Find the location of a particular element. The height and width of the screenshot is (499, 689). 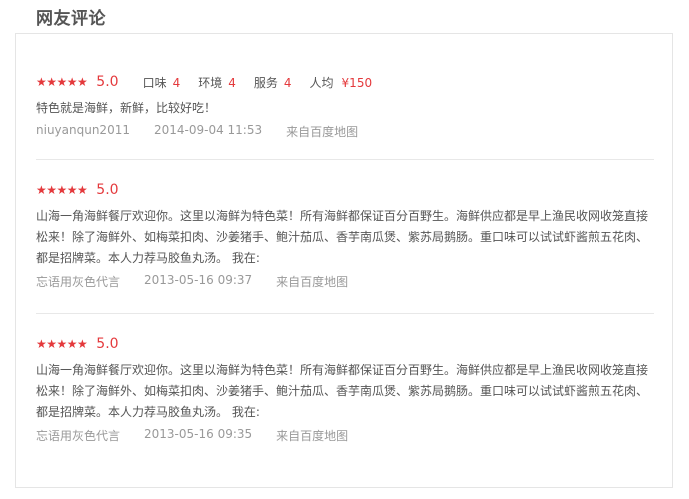

average-price: 人均 ¥150 is located at coordinates (341, 82).